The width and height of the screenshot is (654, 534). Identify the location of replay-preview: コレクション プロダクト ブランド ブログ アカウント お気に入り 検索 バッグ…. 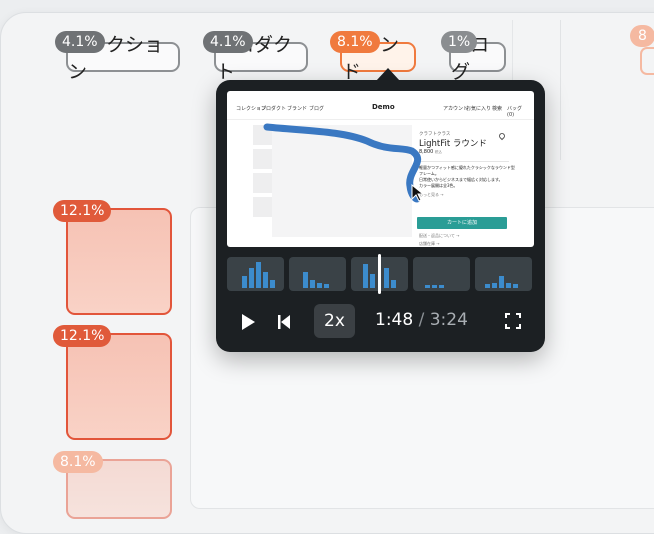
(380, 169).